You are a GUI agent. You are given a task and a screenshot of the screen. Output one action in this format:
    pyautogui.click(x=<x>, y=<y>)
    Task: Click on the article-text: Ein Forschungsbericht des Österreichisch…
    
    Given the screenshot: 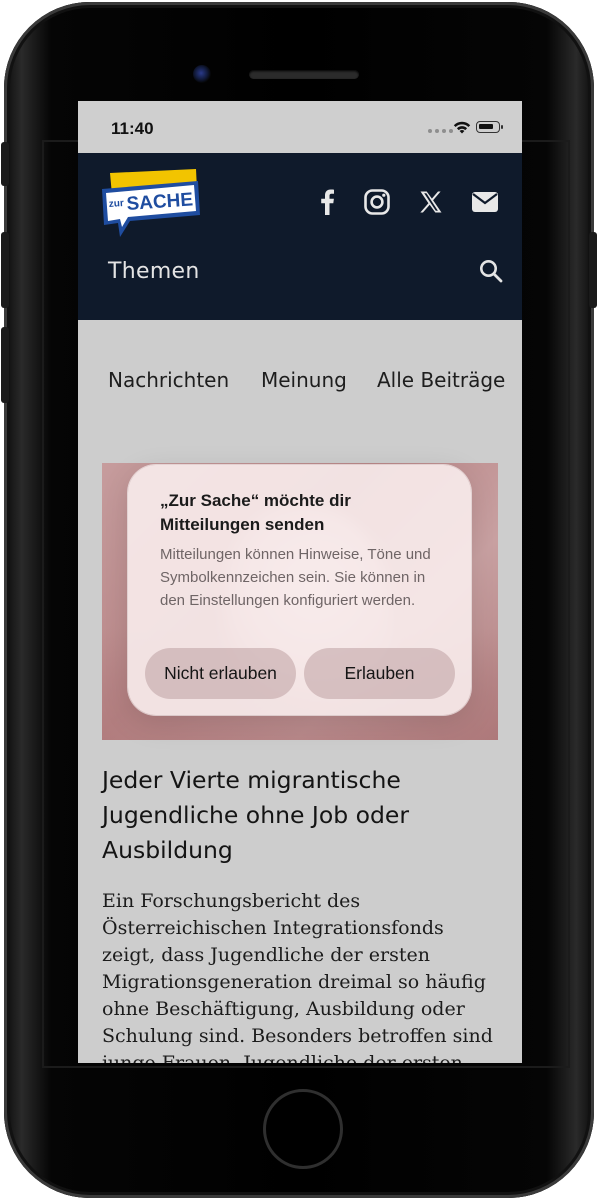 What is the action you would take?
    pyautogui.click(x=297, y=976)
    